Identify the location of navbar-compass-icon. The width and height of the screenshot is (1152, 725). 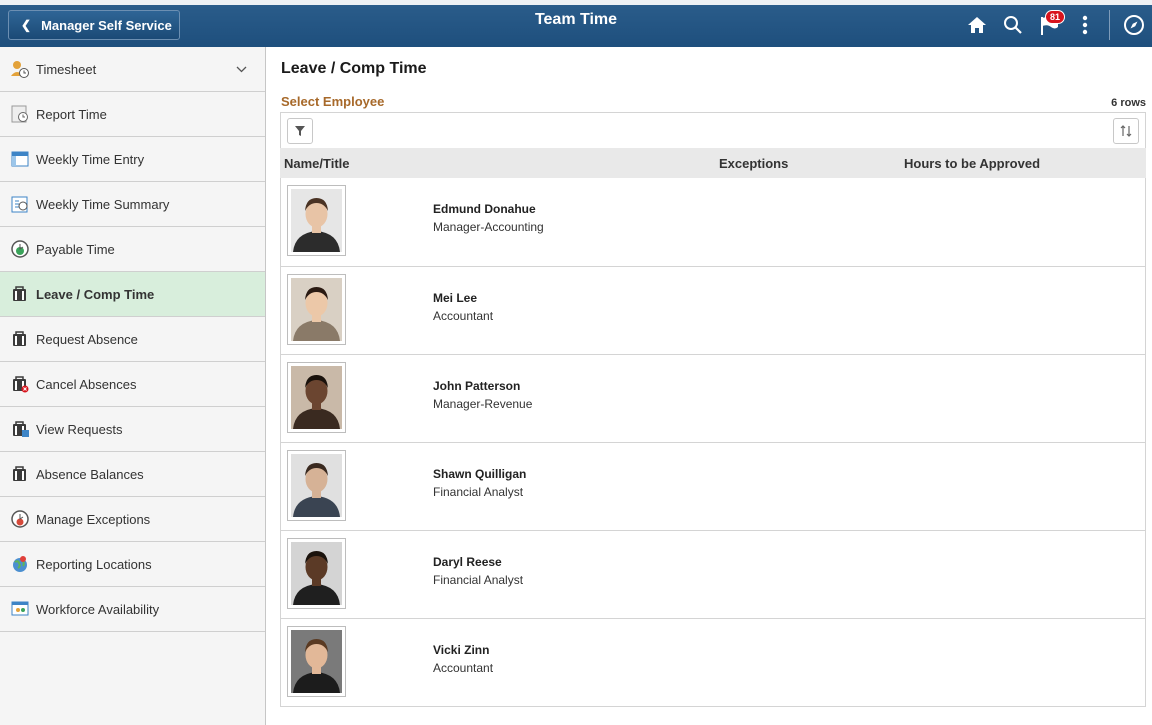
(1134, 25).